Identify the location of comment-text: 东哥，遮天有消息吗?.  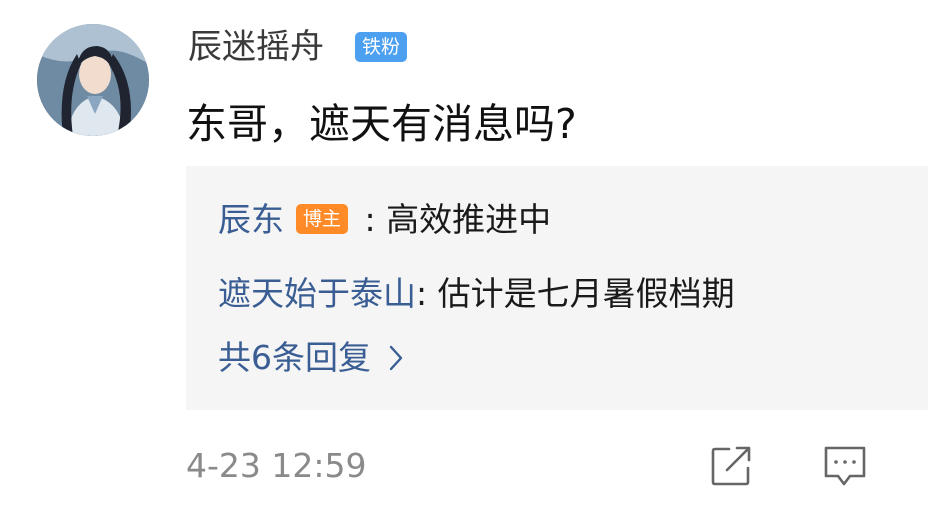
(381, 124).